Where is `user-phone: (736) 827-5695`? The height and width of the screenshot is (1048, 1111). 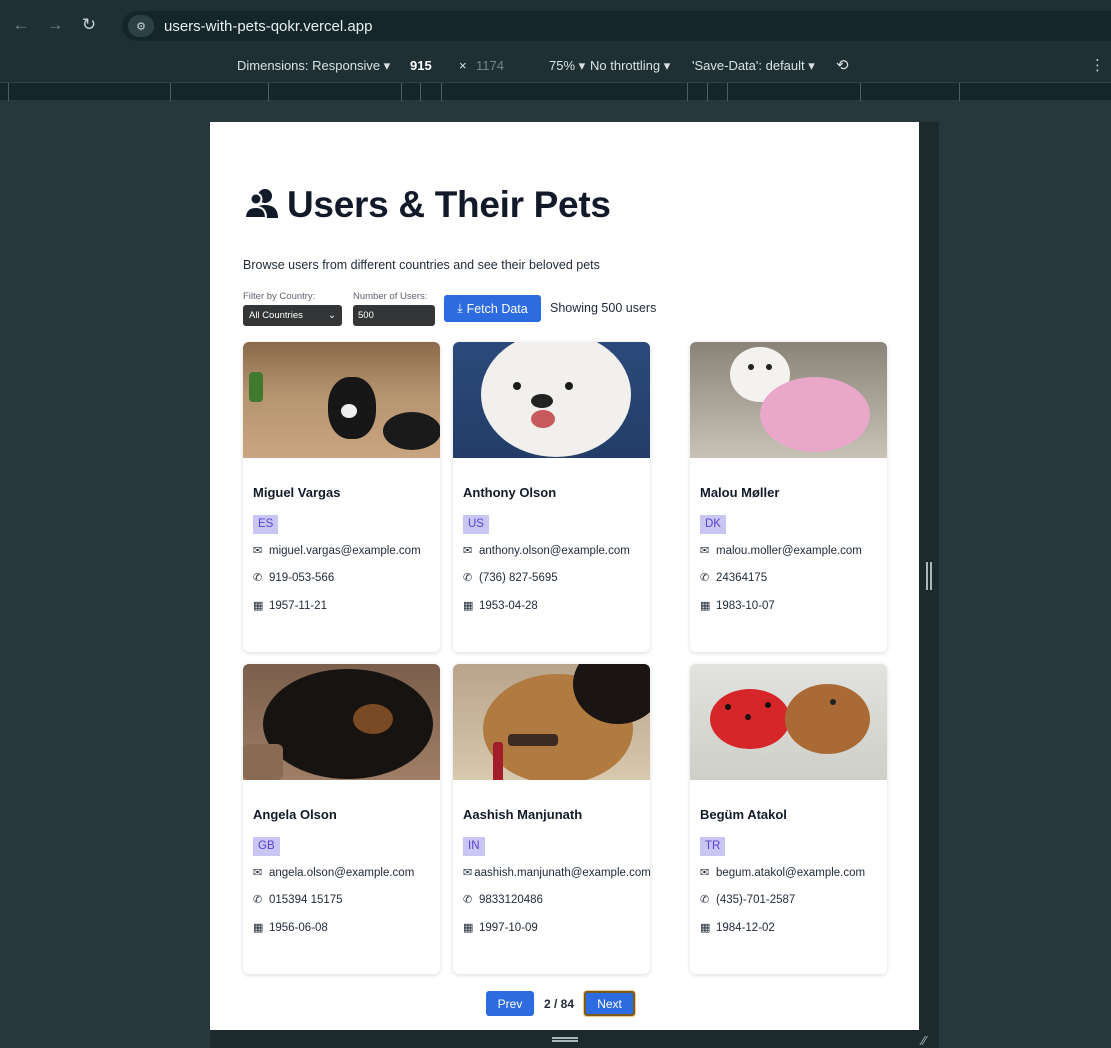
user-phone: (736) 827-5695 is located at coordinates (518, 577).